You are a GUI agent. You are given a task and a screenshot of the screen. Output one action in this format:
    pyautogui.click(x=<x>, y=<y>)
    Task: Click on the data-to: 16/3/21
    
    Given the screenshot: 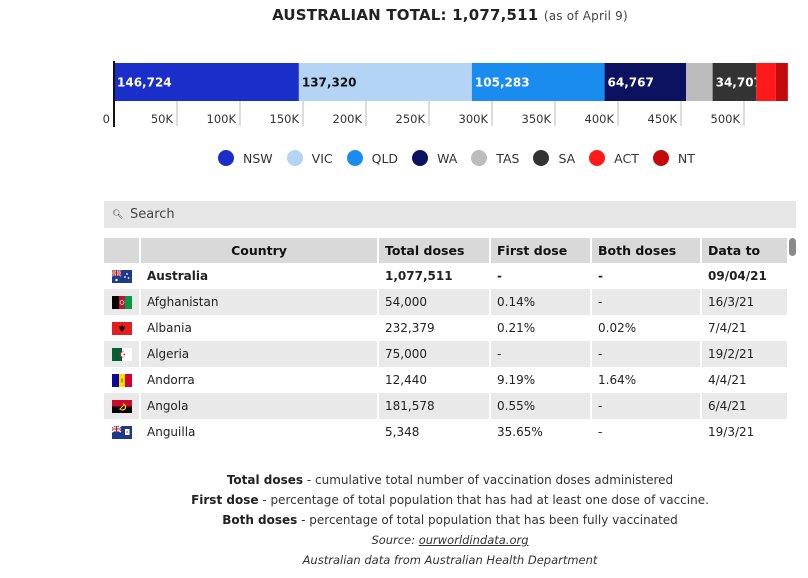 What is the action you would take?
    pyautogui.click(x=744, y=302)
    